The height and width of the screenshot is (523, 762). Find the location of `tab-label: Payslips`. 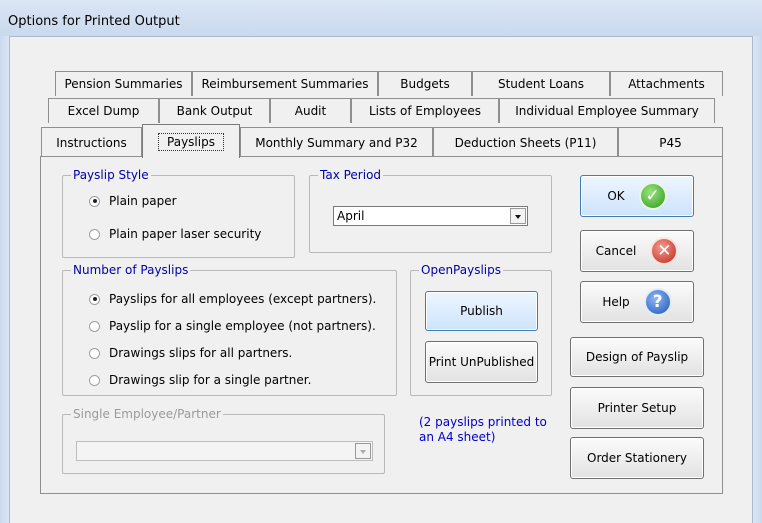

tab-label: Payslips is located at coordinates (191, 142).